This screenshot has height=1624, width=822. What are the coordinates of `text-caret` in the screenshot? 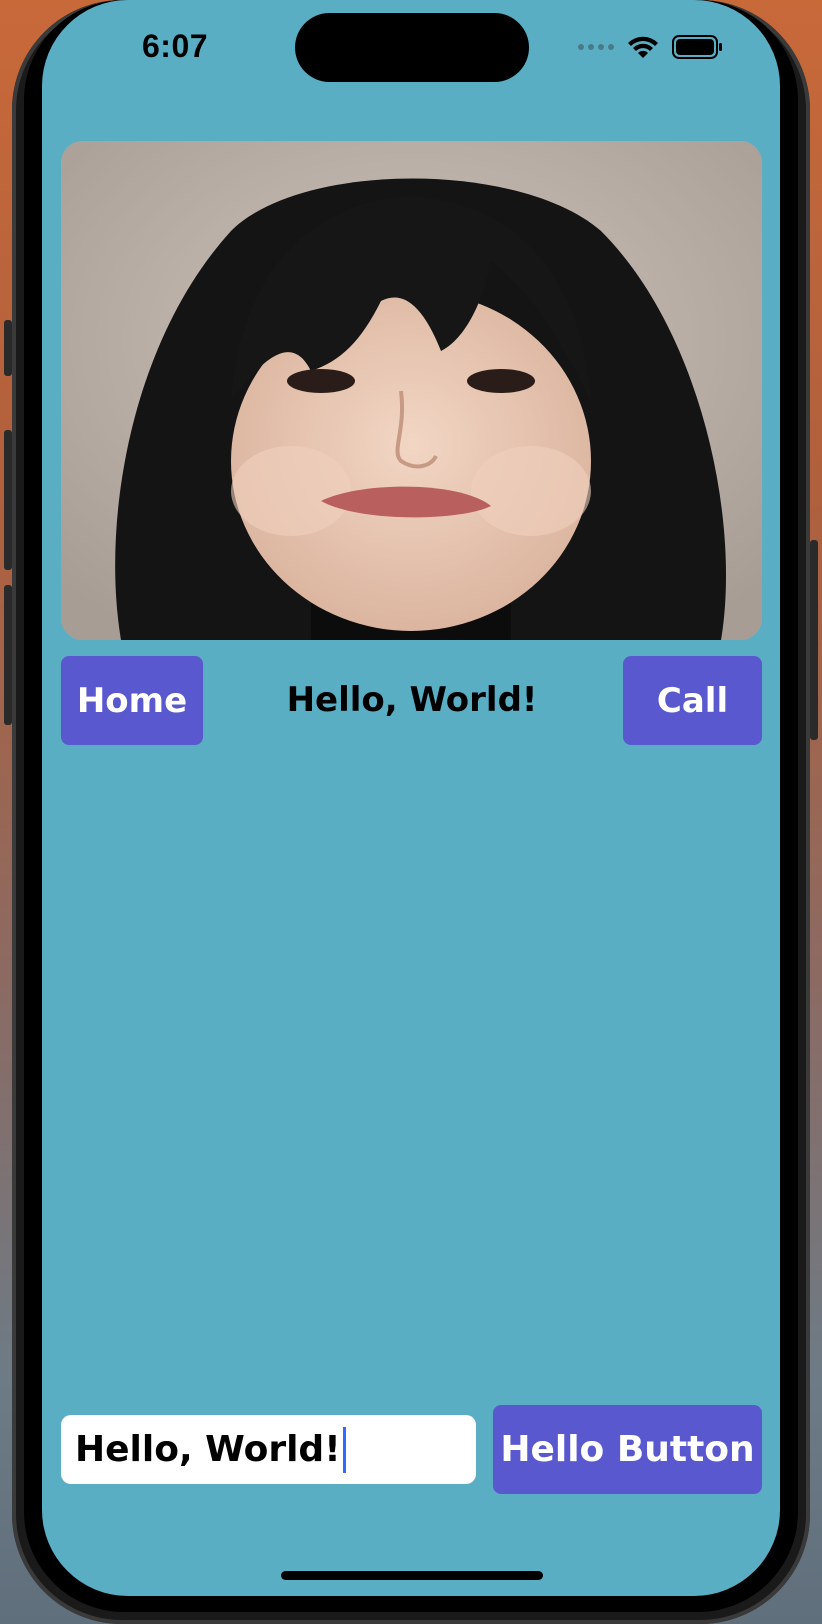 It's located at (344, 1449).